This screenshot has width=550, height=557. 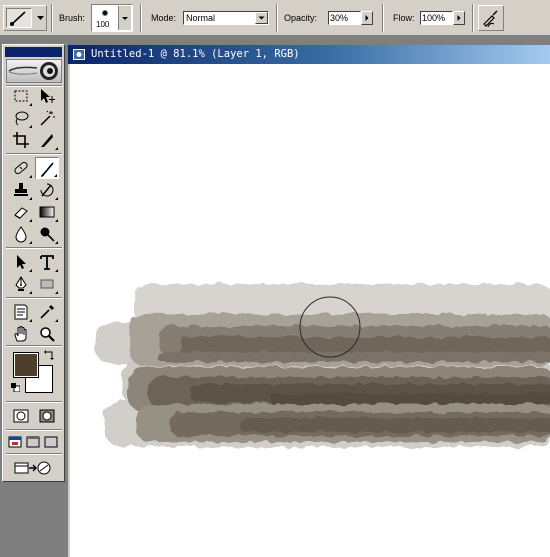 I want to click on brush-label: Brush:, so click(x=72, y=18).